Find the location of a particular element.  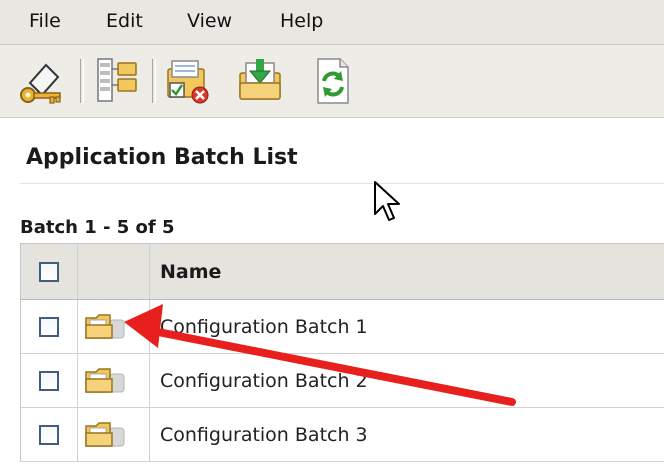

import-batch-button is located at coordinates (260, 81).